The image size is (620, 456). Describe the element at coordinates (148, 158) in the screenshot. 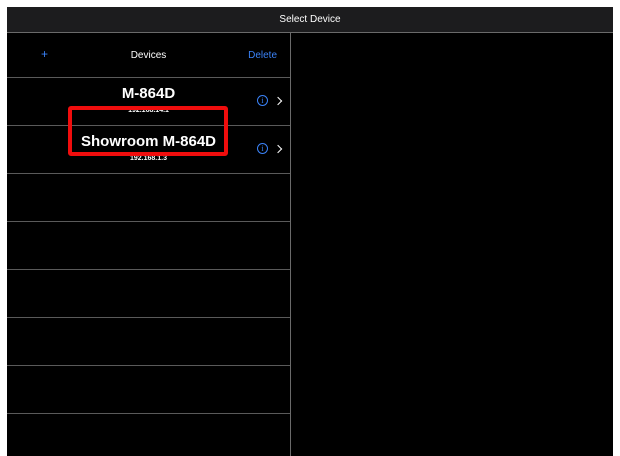

I see `device-ip: 192.168.1.3` at that location.